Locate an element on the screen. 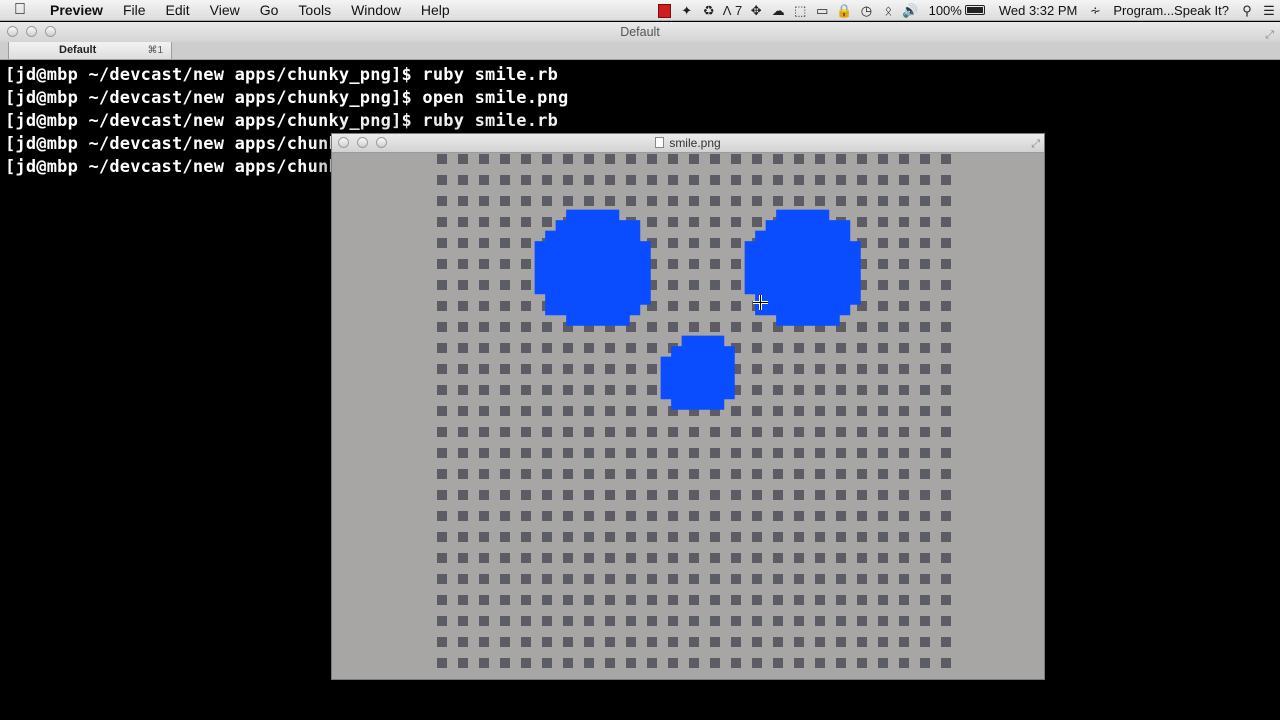  fullscreen-icon: ⤢ is located at coordinates (1035, 144).